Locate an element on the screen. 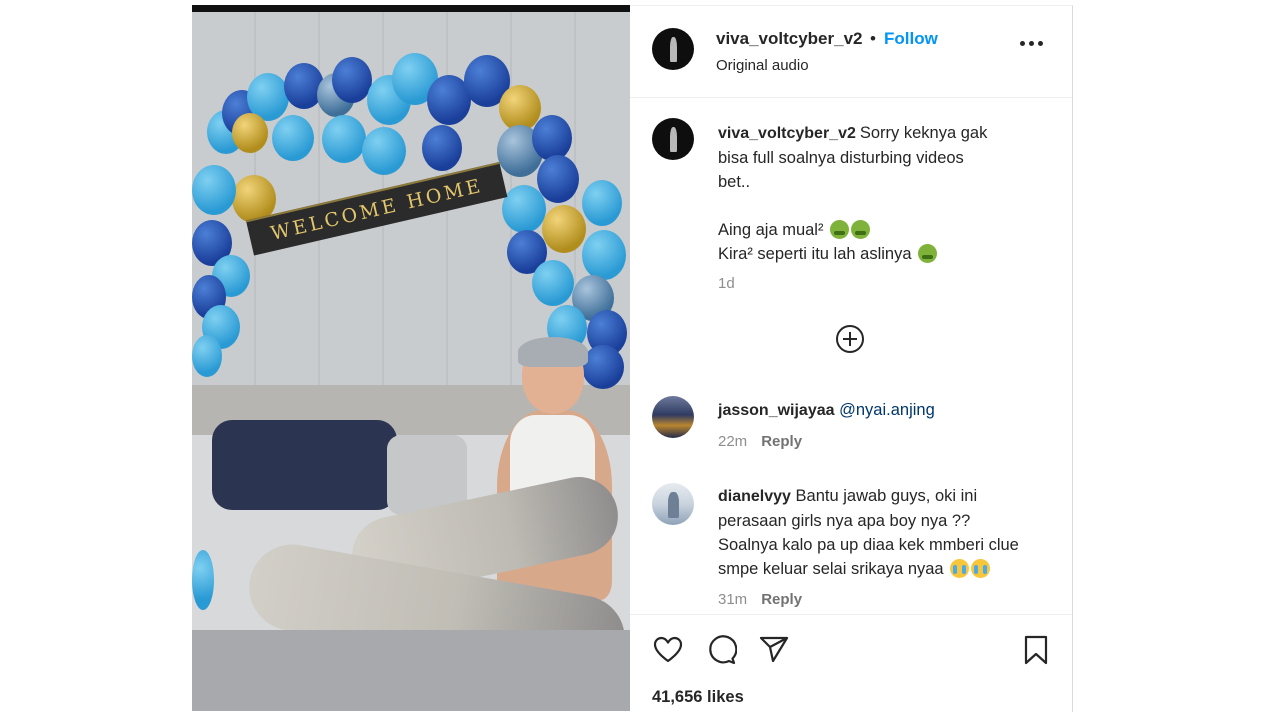  comment-text: Bantu jawab guys, oki ini is located at coordinates (886, 496).